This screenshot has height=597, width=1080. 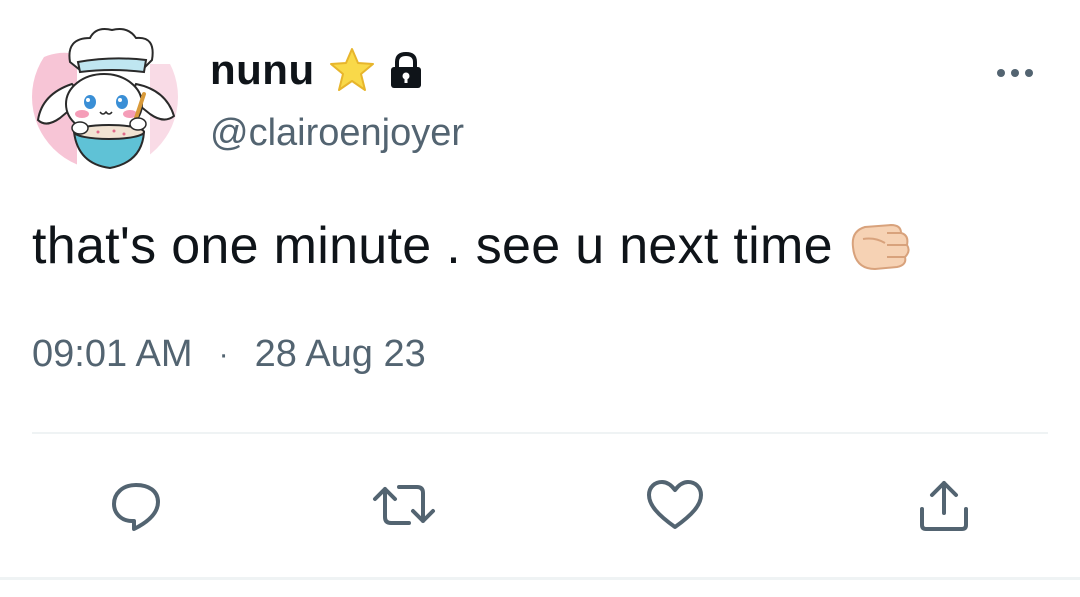 What do you see at coordinates (540, 578) in the screenshot?
I see `bottom-divider` at bounding box center [540, 578].